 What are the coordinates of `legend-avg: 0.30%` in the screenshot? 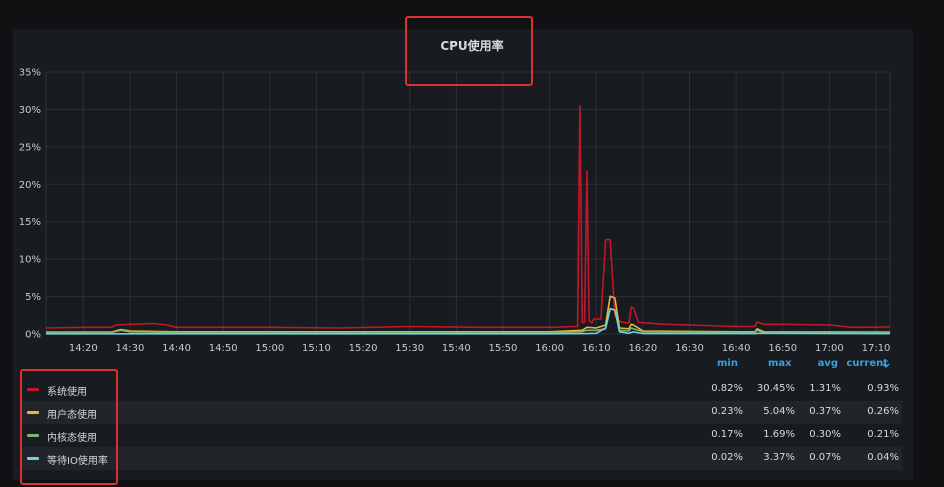 It's located at (825, 434).